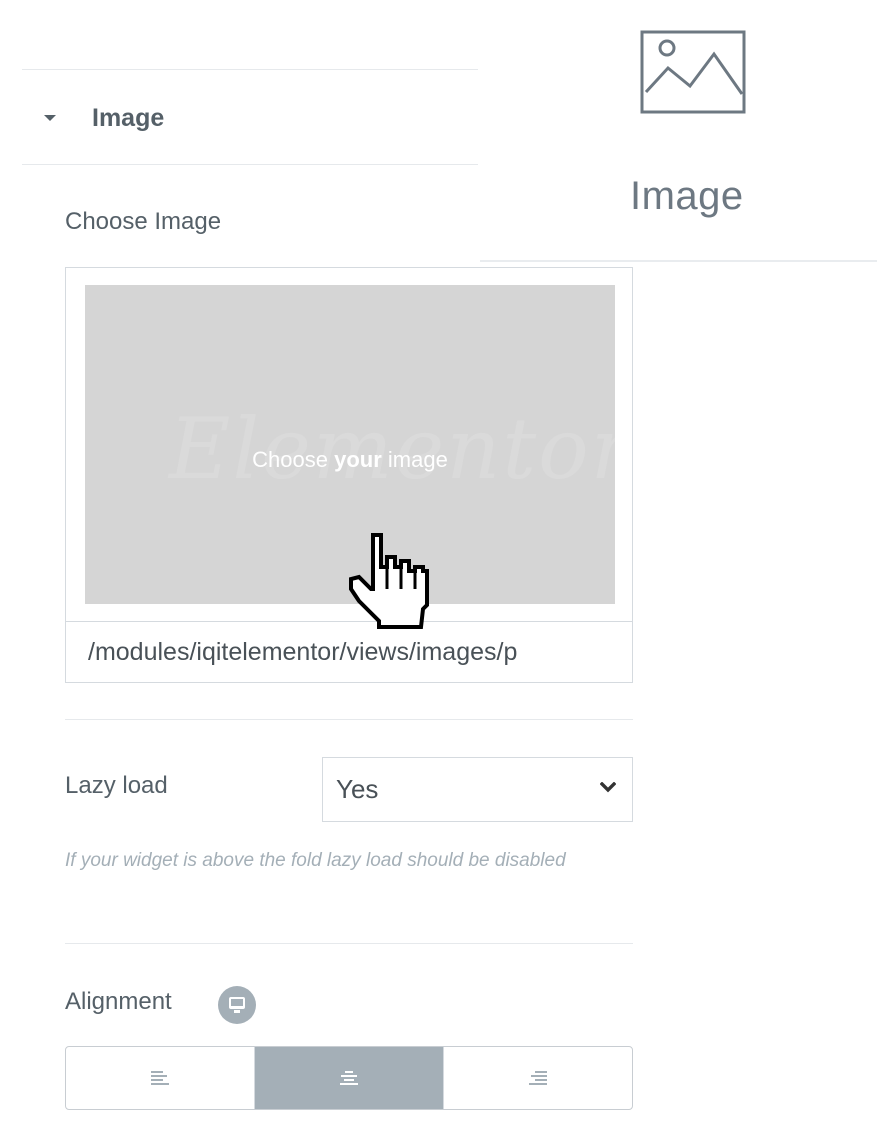  I want to click on image-icon, so click(693, 72).